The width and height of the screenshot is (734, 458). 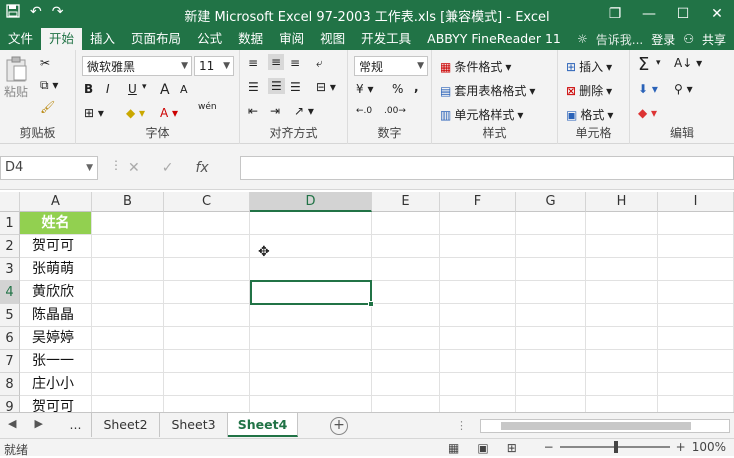 What do you see at coordinates (714, 39) in the screenshot?
I see `share-button: 共享` at bounding box center [714, 39].